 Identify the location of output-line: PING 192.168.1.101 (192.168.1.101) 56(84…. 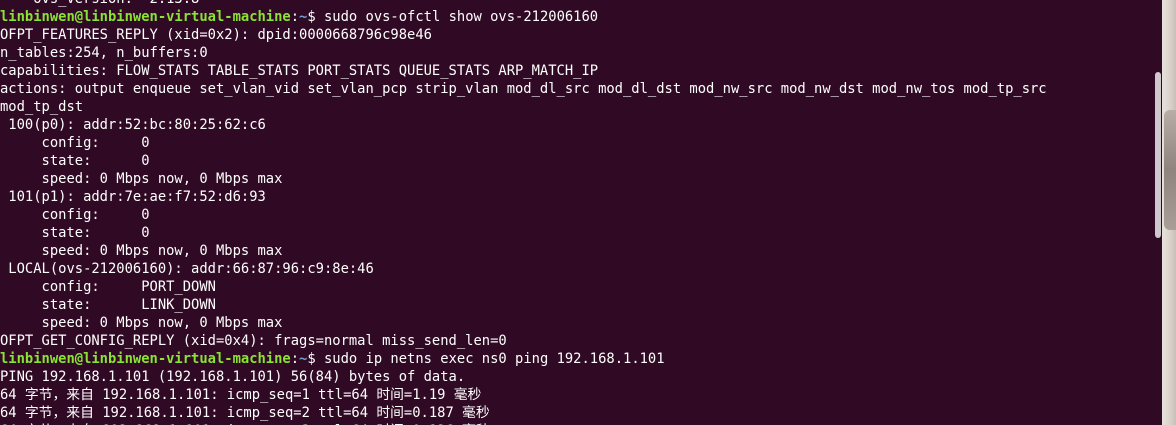
(233, 377).